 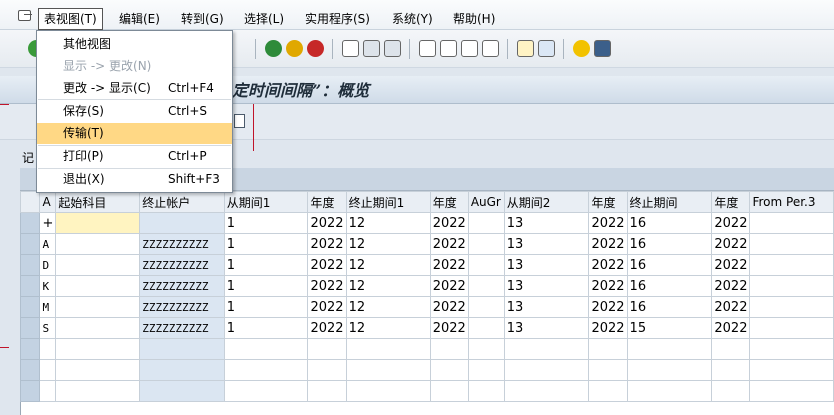 What do you see at coordinates (273, 48) in the screenshot?
I see `back-icon` at bounding box center [273, 48].